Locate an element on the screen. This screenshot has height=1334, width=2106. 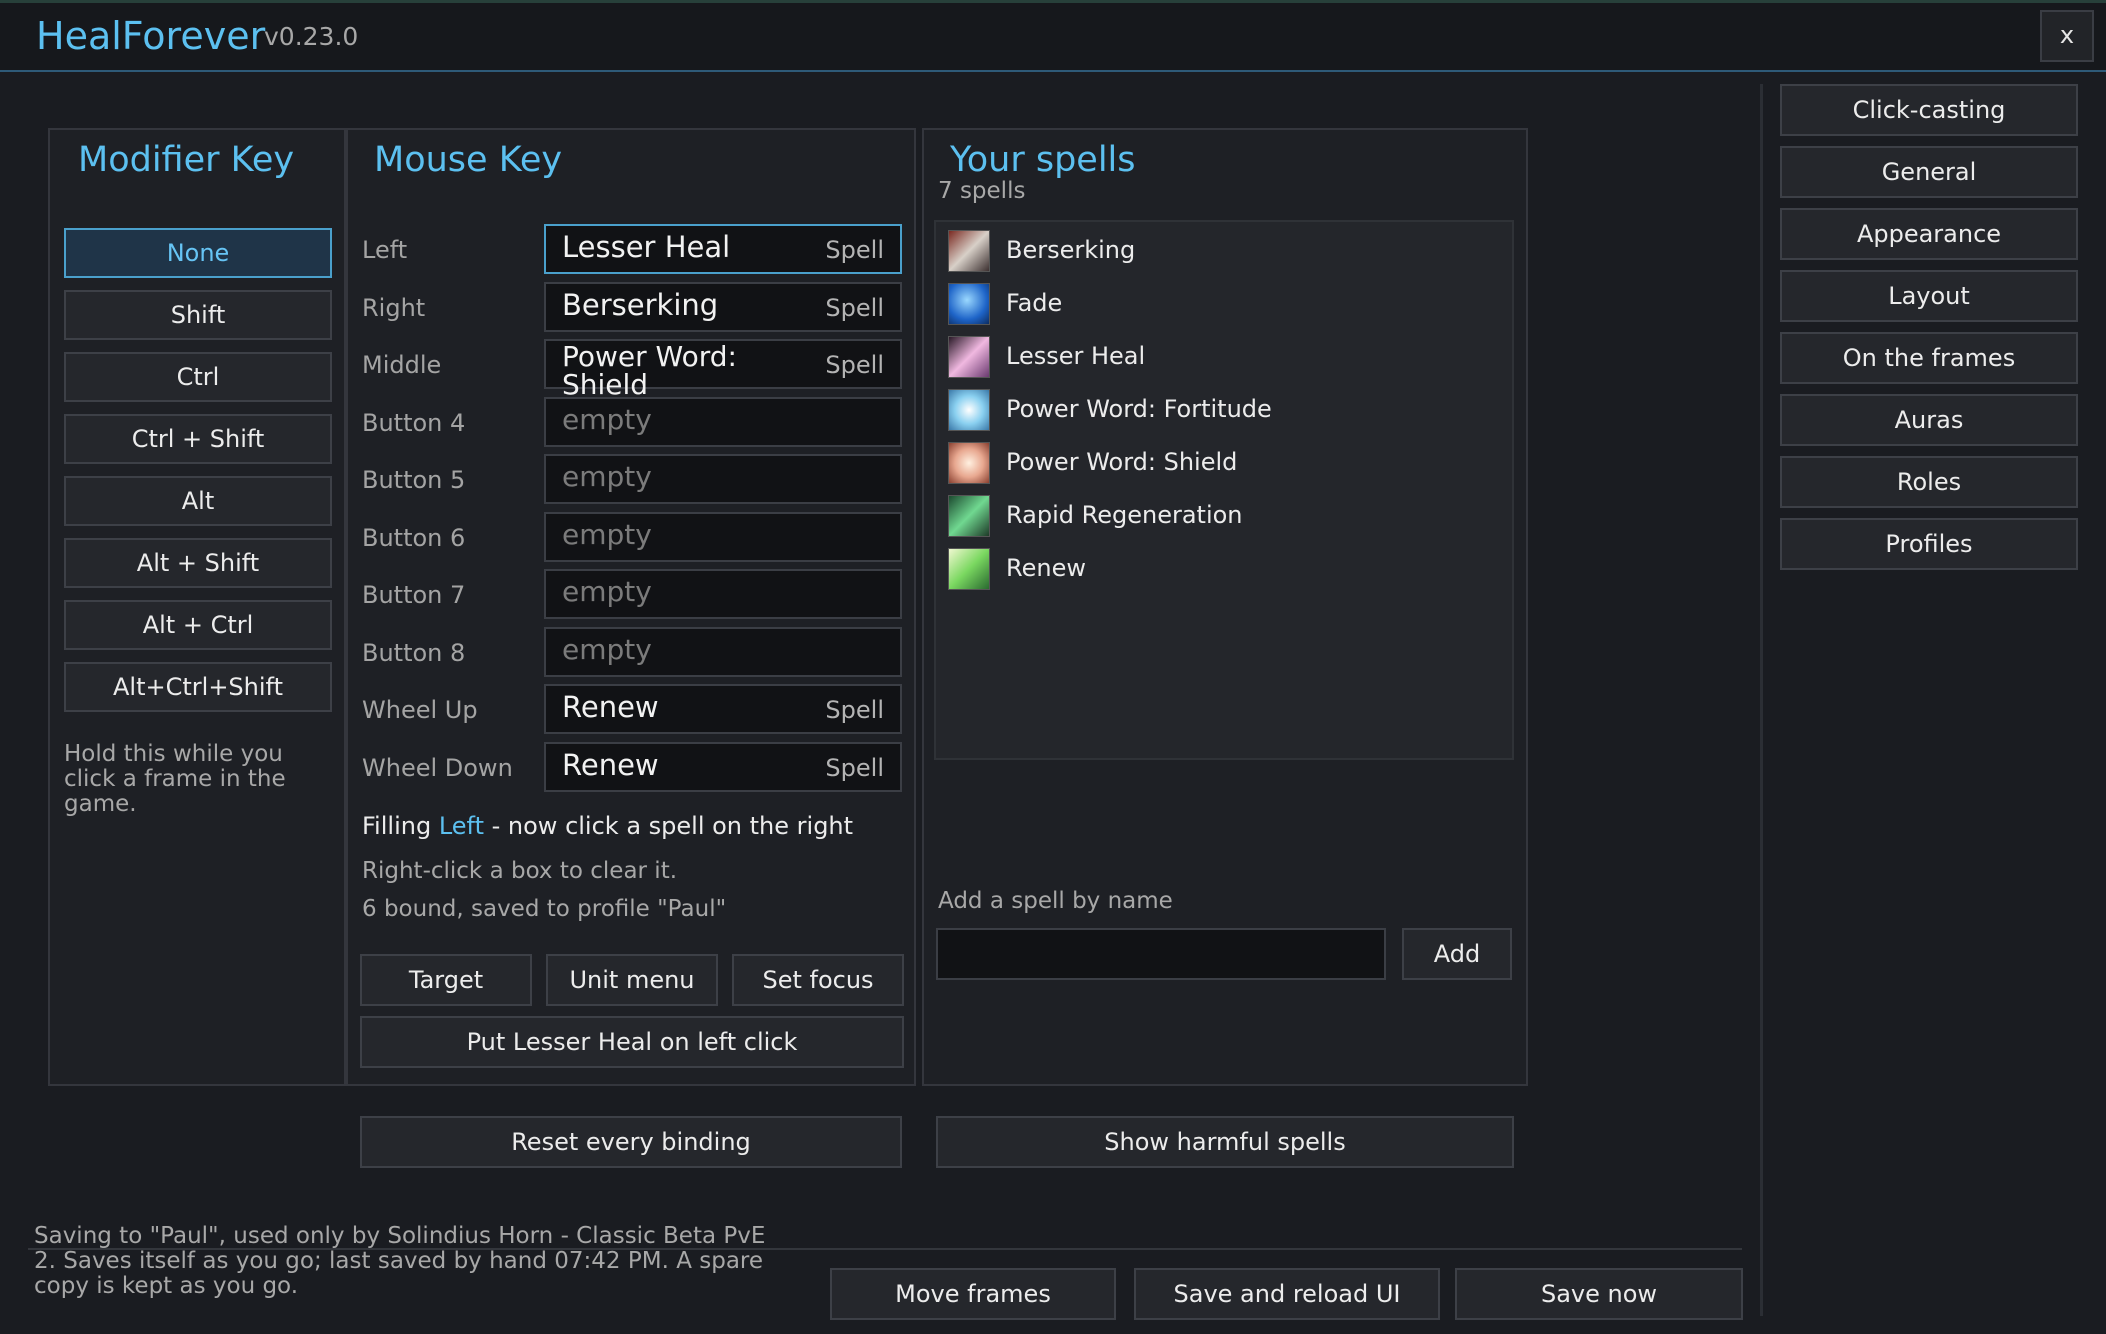
move-frames-button: Move frames is located at coordinates (973, 1294).